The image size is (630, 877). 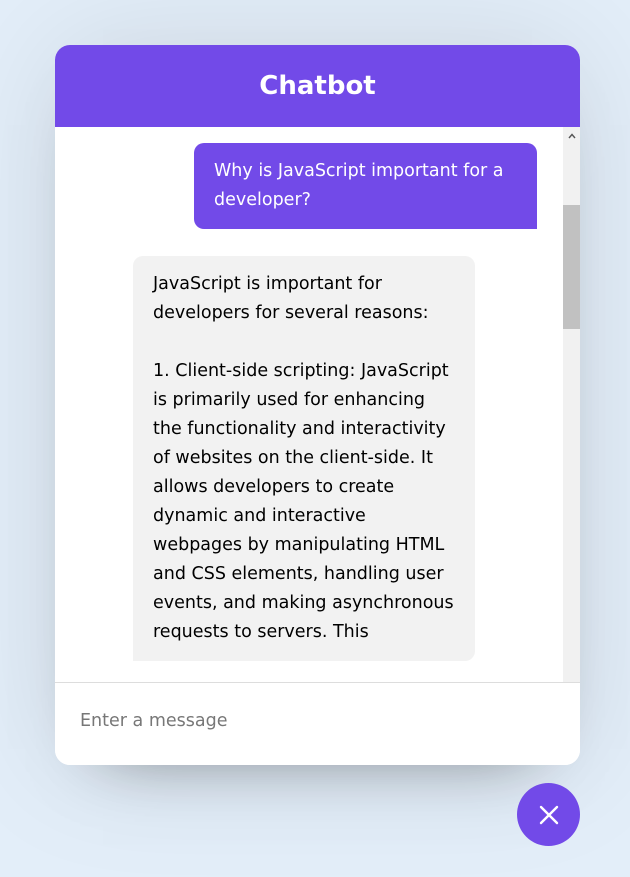 I want to click on scroll-up-arrow-icon, so click(x=571, y=135).